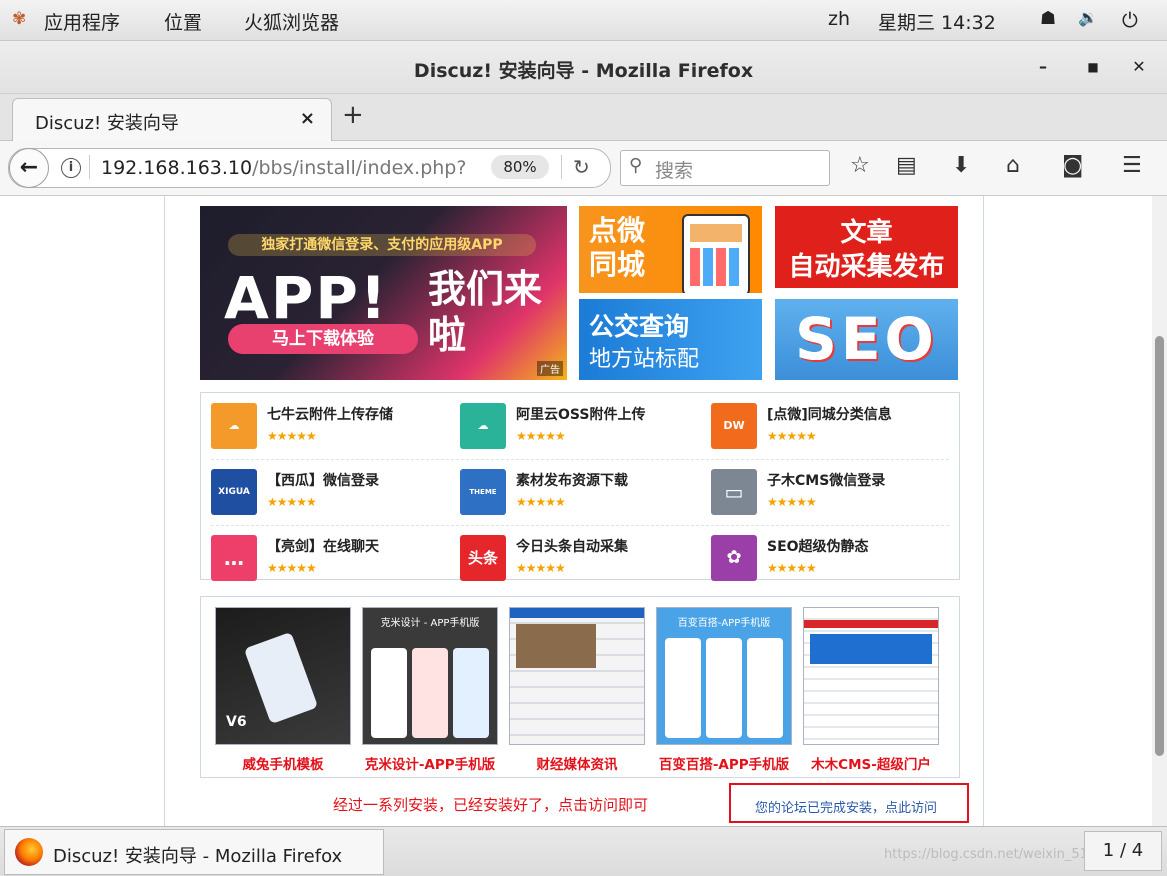 This screenshot has height=876, width=1167. I want to click on system-top-bar: ✾ 应用程序 位置 火狐浏览器 zh 星期三 14:32 ☗ 🔉 ⏻, so click(583, 20).